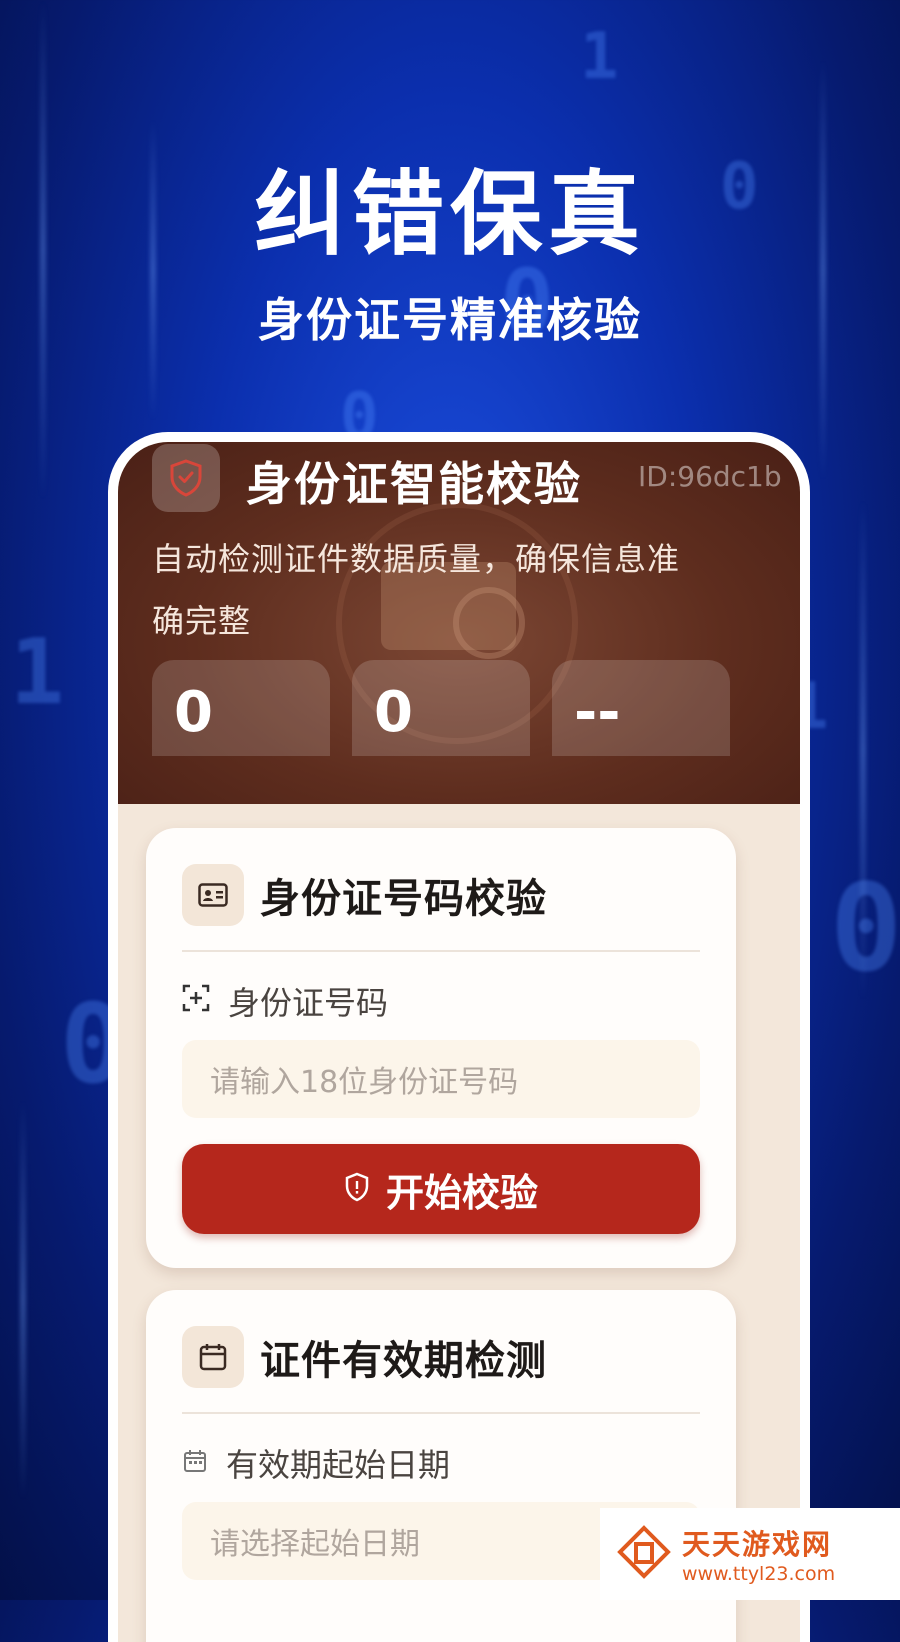 The height and width of the screenshot is (1642, 900). Describe the element at coordinates (308, 1003) in the screenshot. I see `id-number-label-text: 身份证号码` at that location.